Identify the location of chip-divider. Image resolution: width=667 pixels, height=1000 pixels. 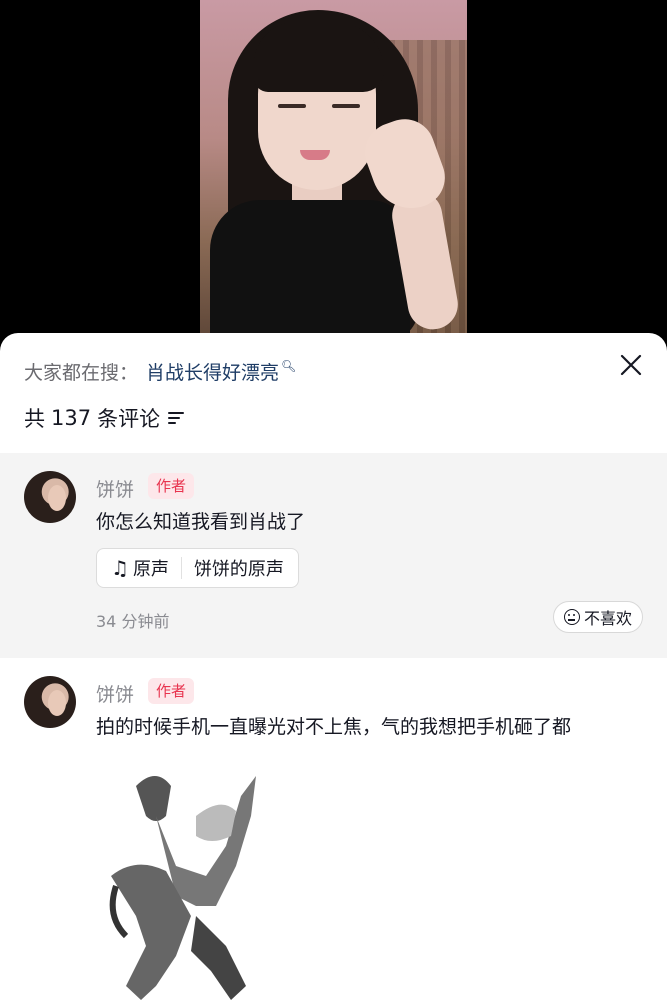
(181, 568).